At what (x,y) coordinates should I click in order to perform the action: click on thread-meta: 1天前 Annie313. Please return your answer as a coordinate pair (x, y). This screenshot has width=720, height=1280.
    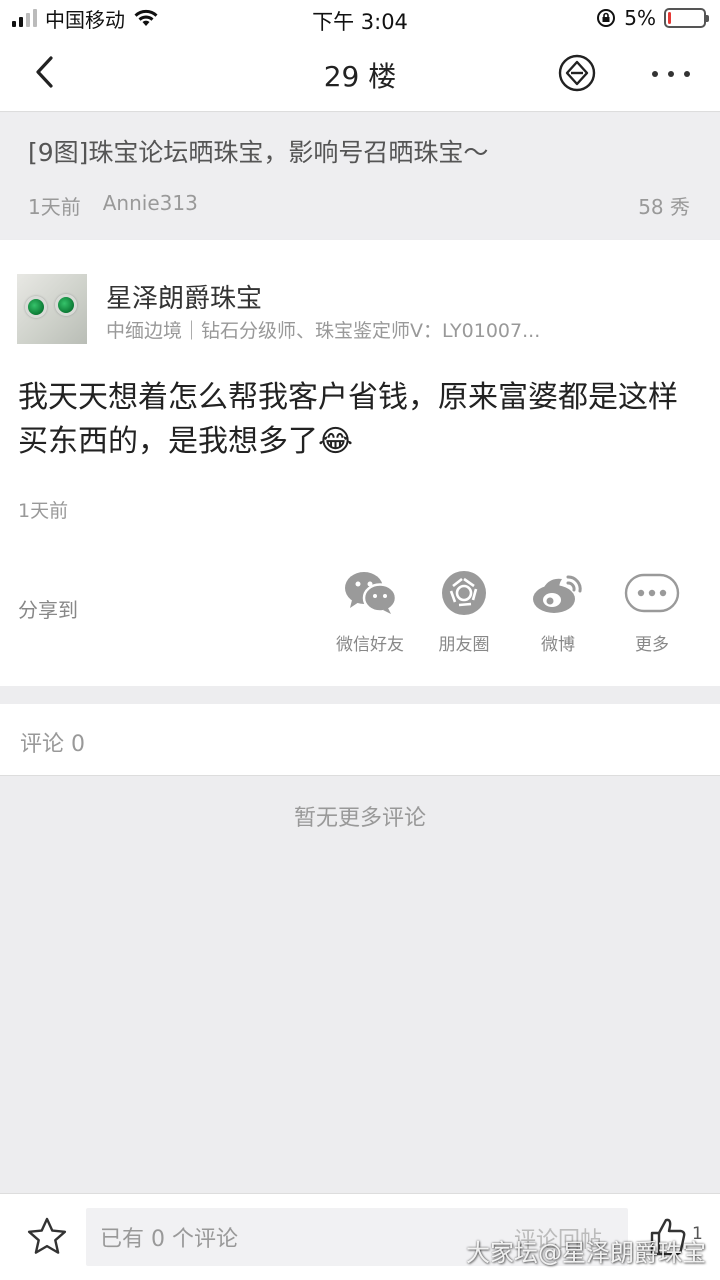
    Looking at the image, I should click on (113, 205).